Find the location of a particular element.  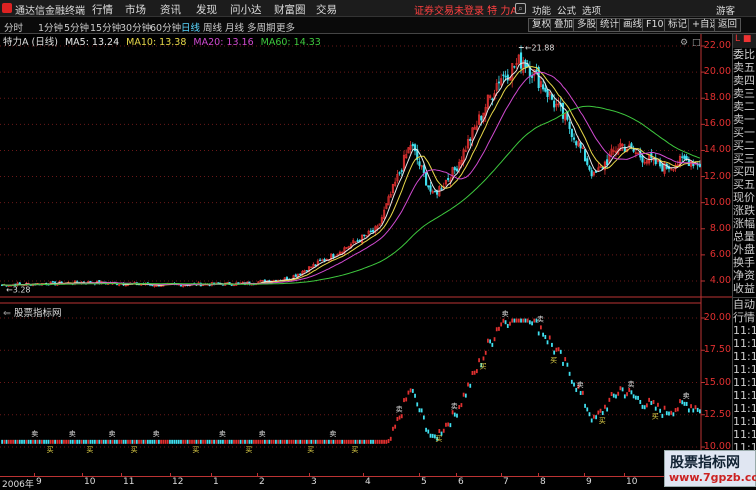

price-axis-label: 6.00 is located at coordinates (720, 254).